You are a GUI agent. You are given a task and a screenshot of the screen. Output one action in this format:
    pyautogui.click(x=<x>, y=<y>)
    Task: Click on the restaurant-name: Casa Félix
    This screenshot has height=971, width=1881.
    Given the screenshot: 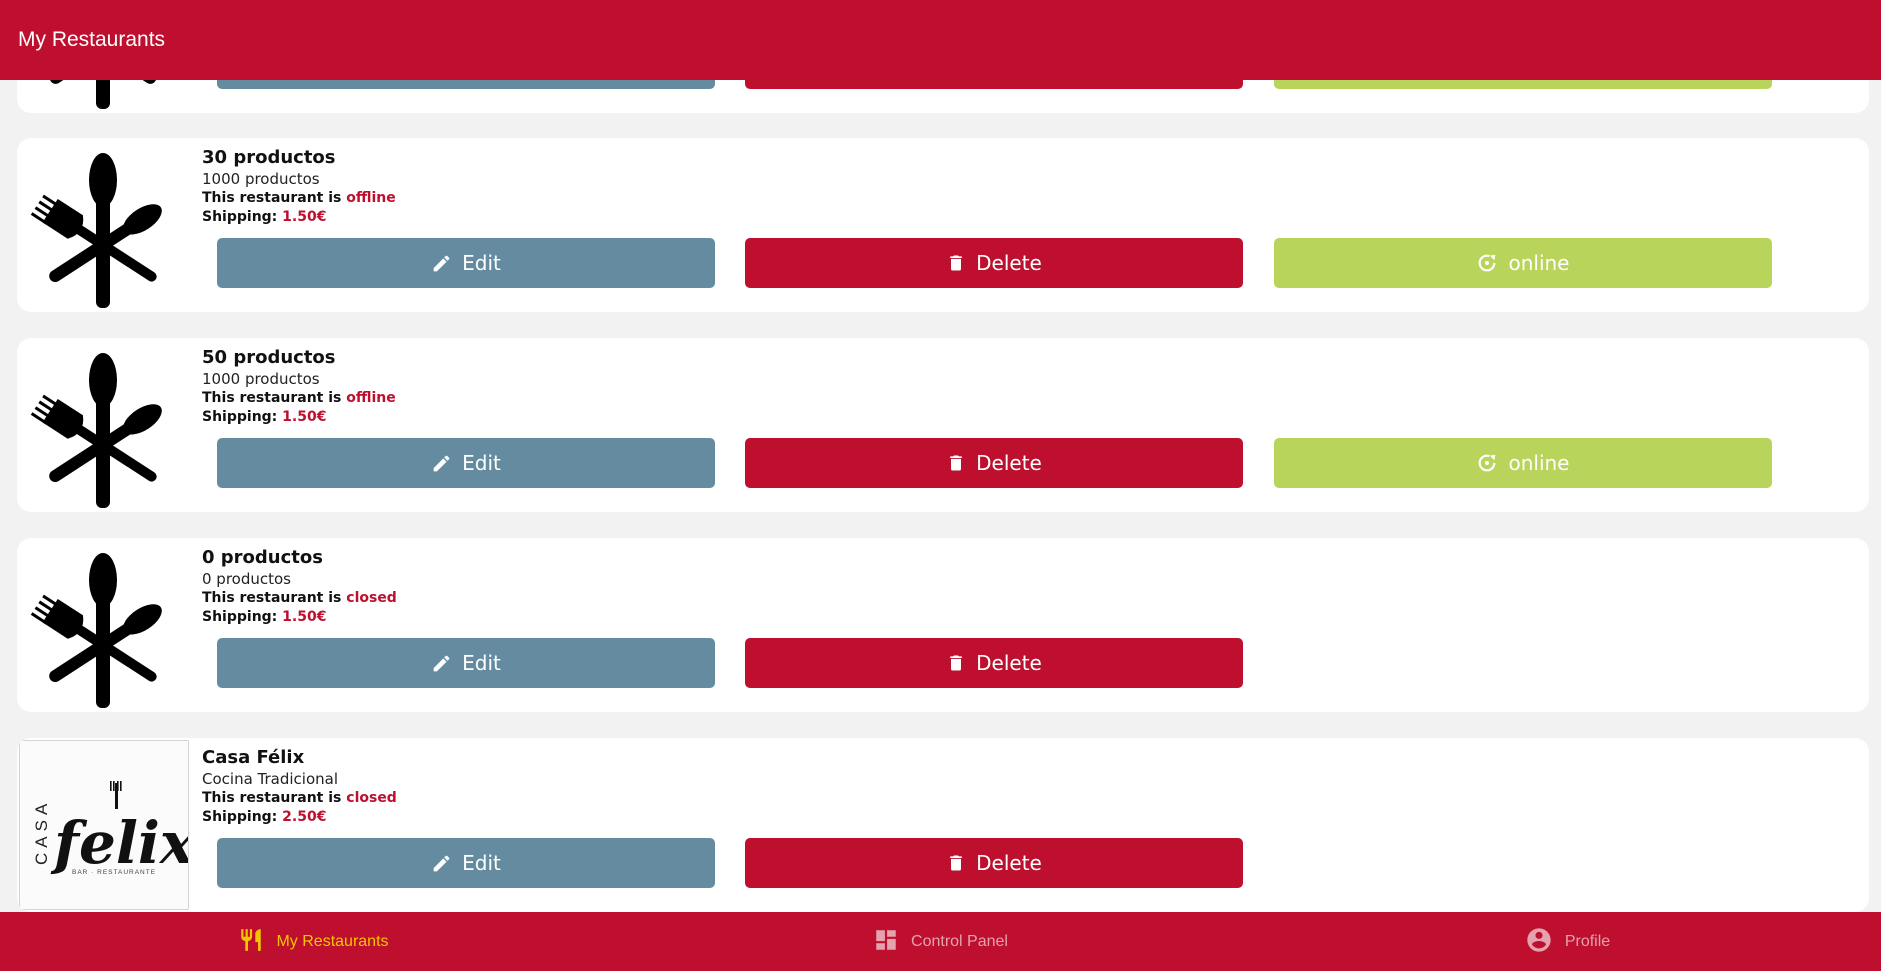 What is the action you would take?
    pyautogui.click(x=253, y=757)
    